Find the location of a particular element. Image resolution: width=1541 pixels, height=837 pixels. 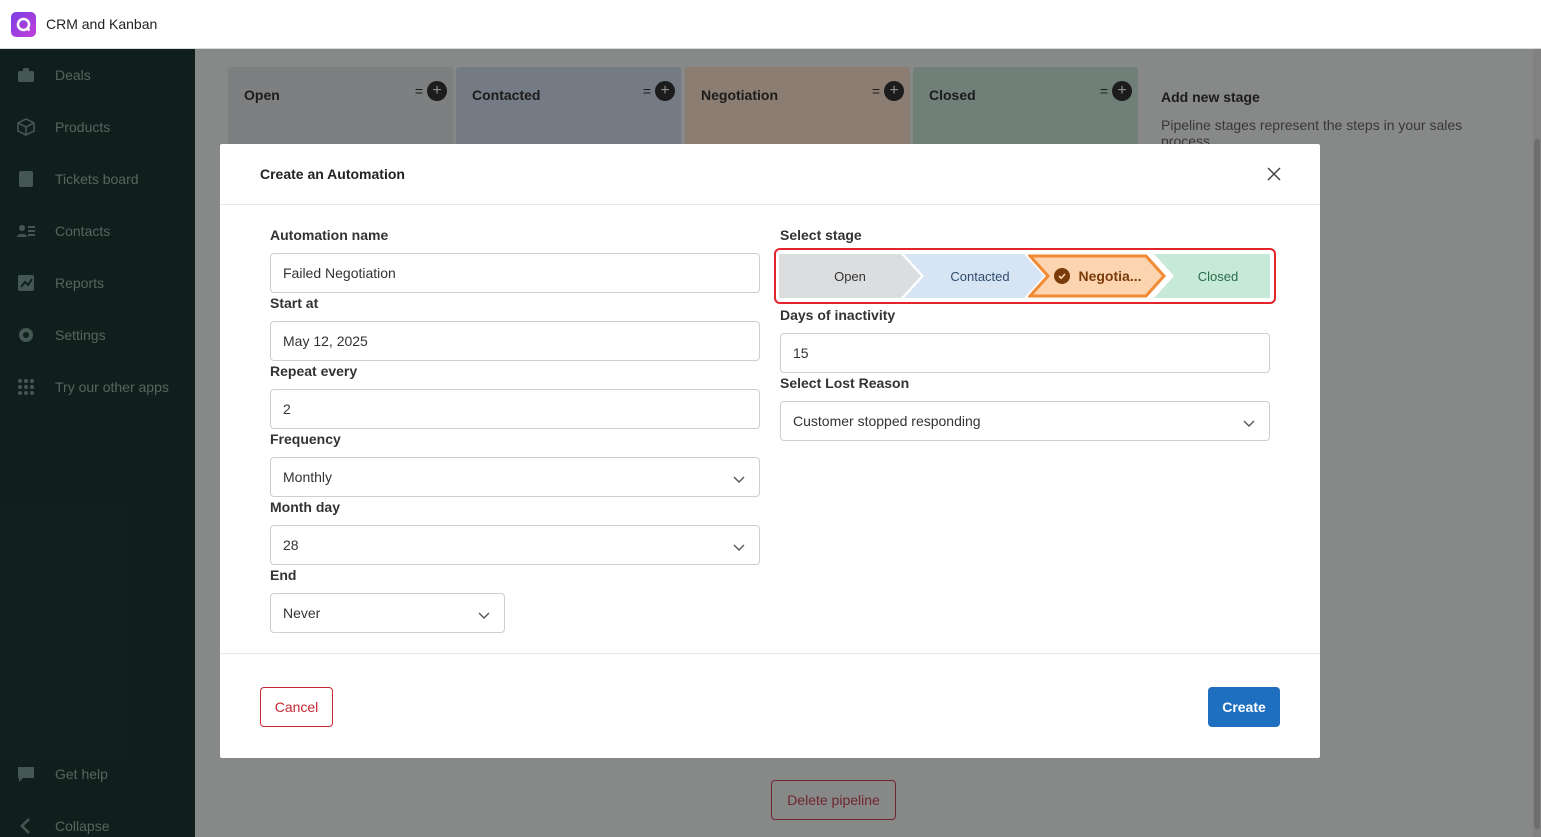

days-inactivity-label: Days of inactivity is located at coordinates (838, 315).